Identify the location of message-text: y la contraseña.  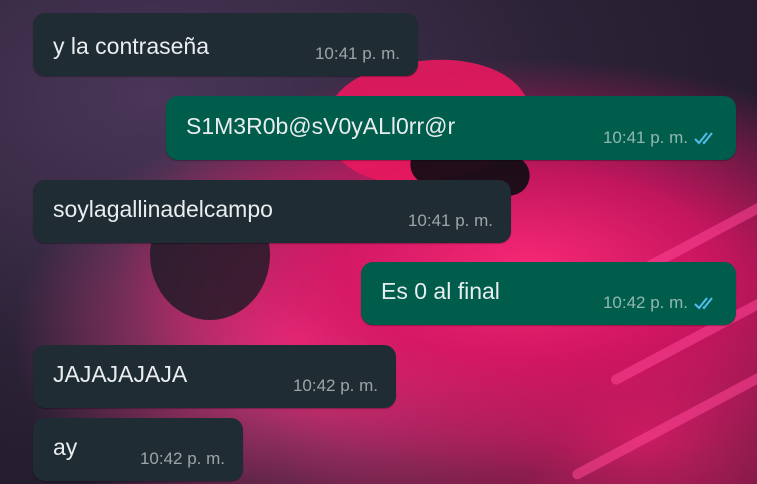
(131, 46).